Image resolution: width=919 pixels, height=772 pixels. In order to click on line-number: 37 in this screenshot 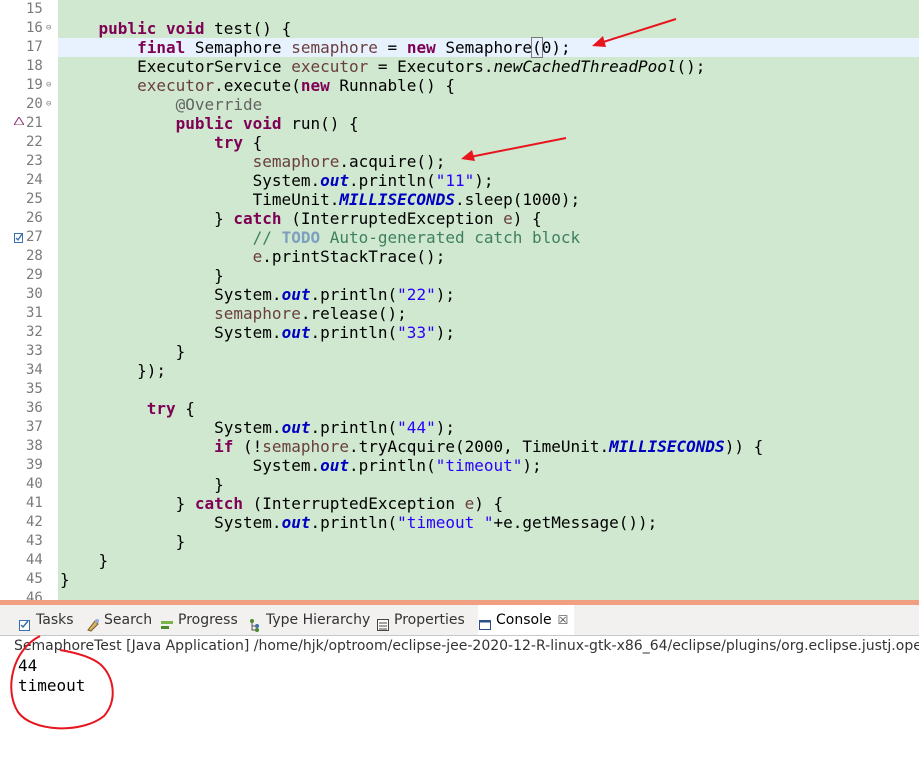, I will do `click(34, 427)`.